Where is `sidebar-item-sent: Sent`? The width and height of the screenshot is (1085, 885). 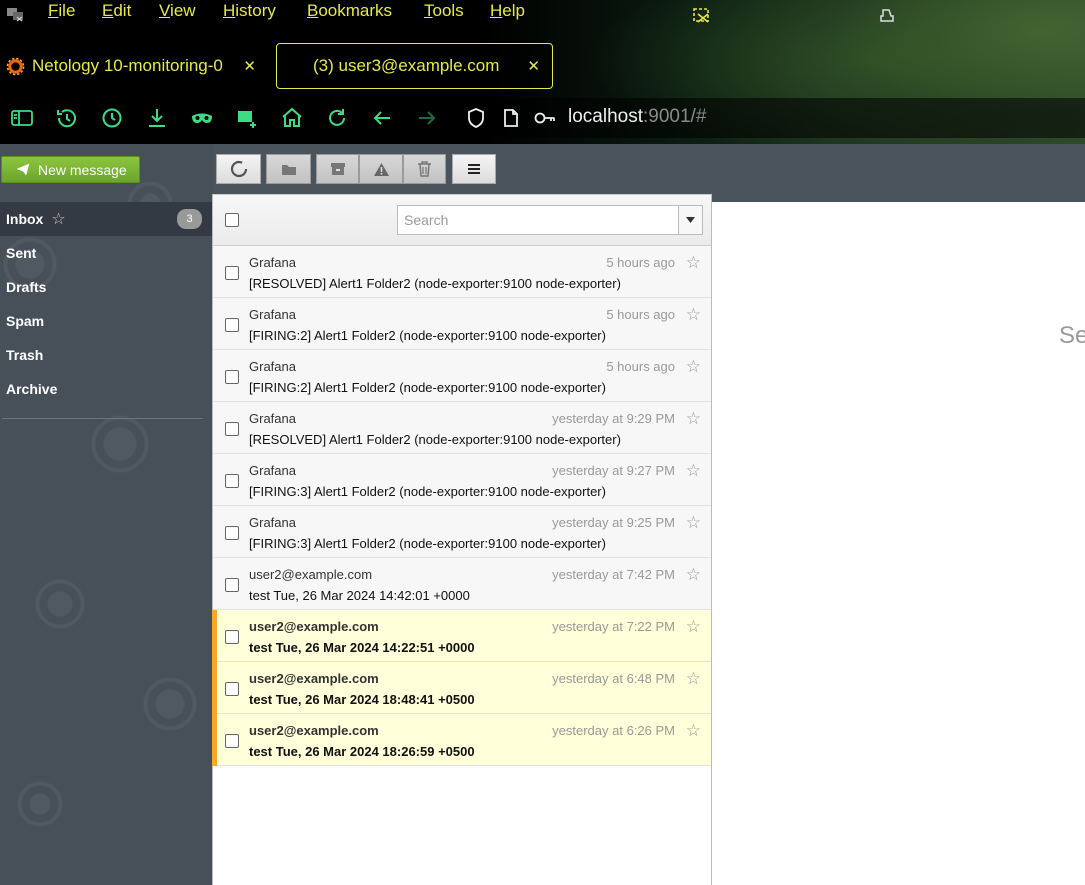 sidebar-item-sent: Sent is located at coordinates (106, 253).